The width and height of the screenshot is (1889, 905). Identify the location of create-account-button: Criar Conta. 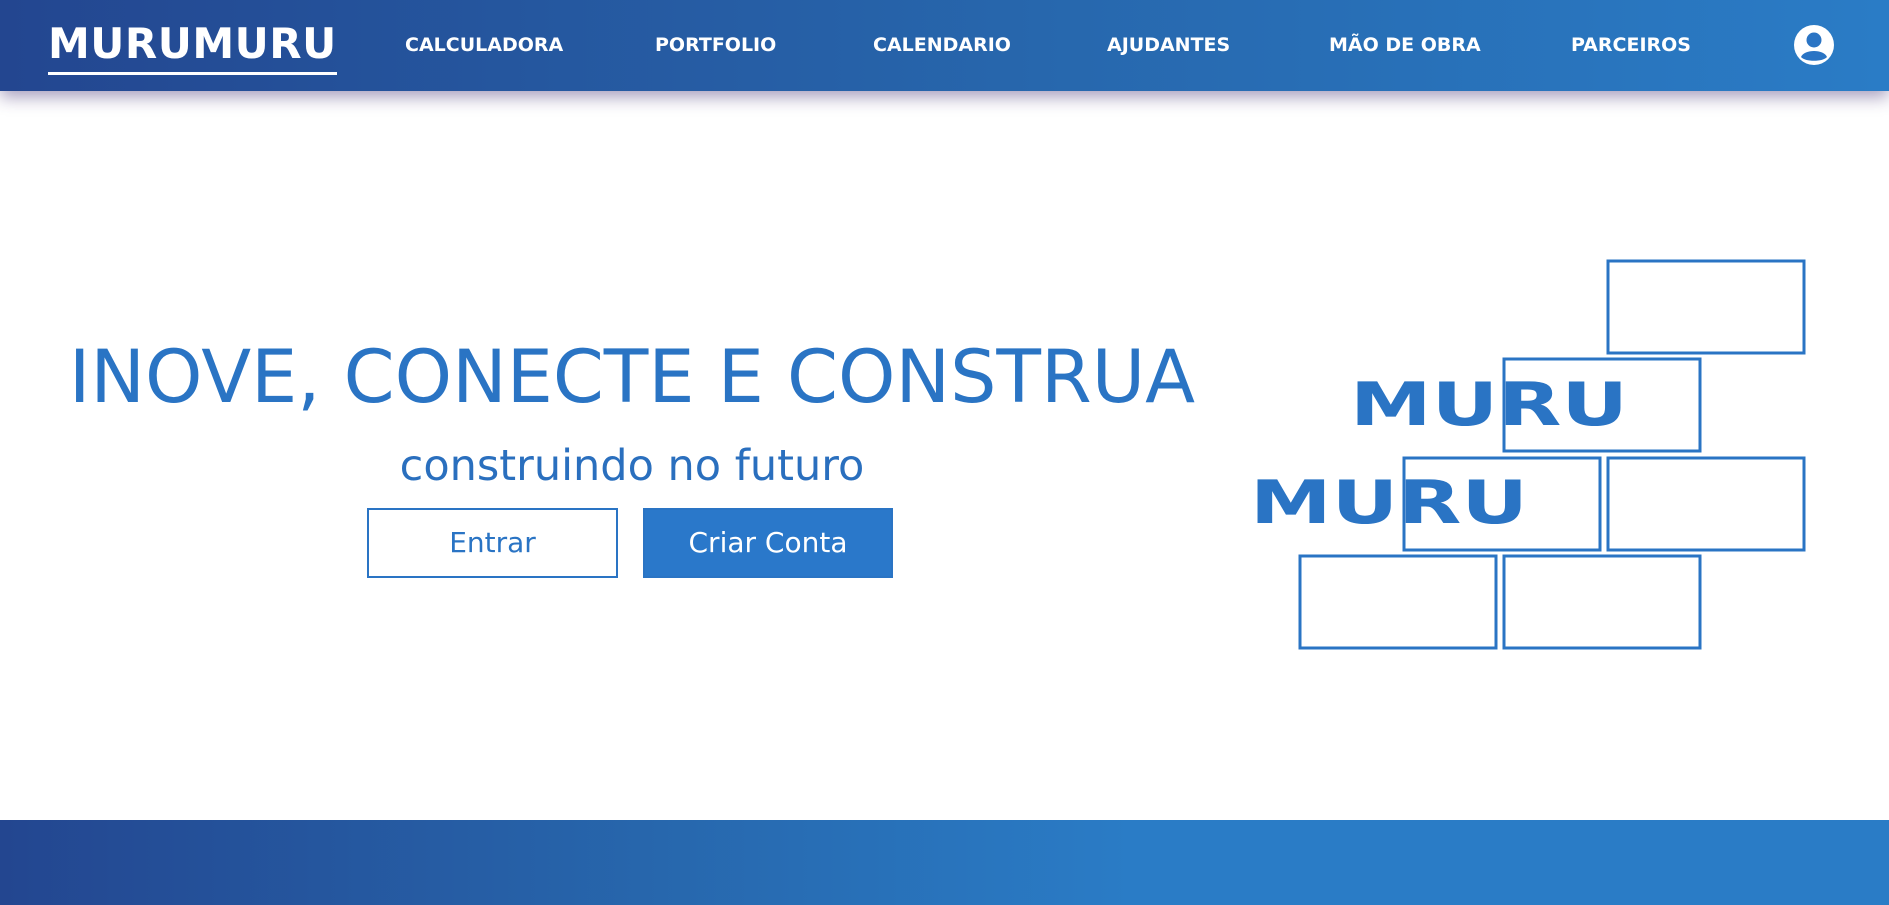
(768, 543).